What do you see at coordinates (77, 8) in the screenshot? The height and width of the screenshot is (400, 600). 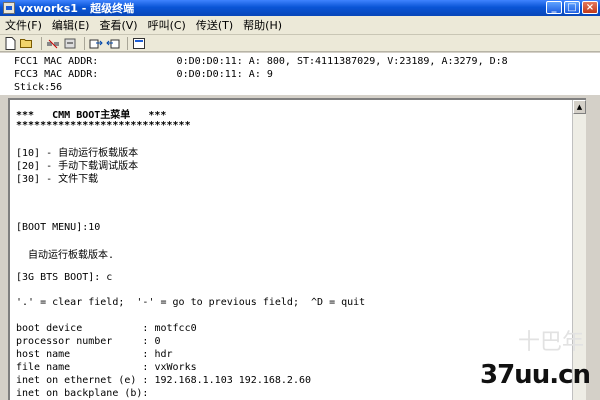 I see `window-title: vxworks1 - 超级终端` at bounding box center [77, 8].